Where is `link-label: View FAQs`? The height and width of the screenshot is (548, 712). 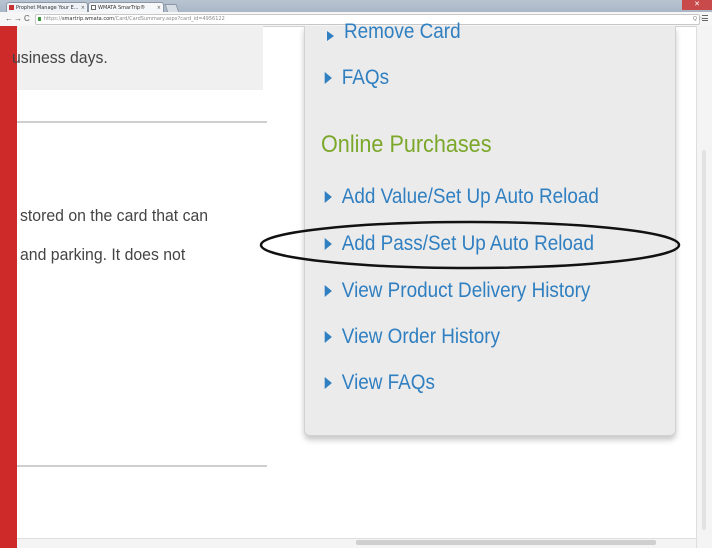 link-label: View FAQs is located at coordinates (388, 382).